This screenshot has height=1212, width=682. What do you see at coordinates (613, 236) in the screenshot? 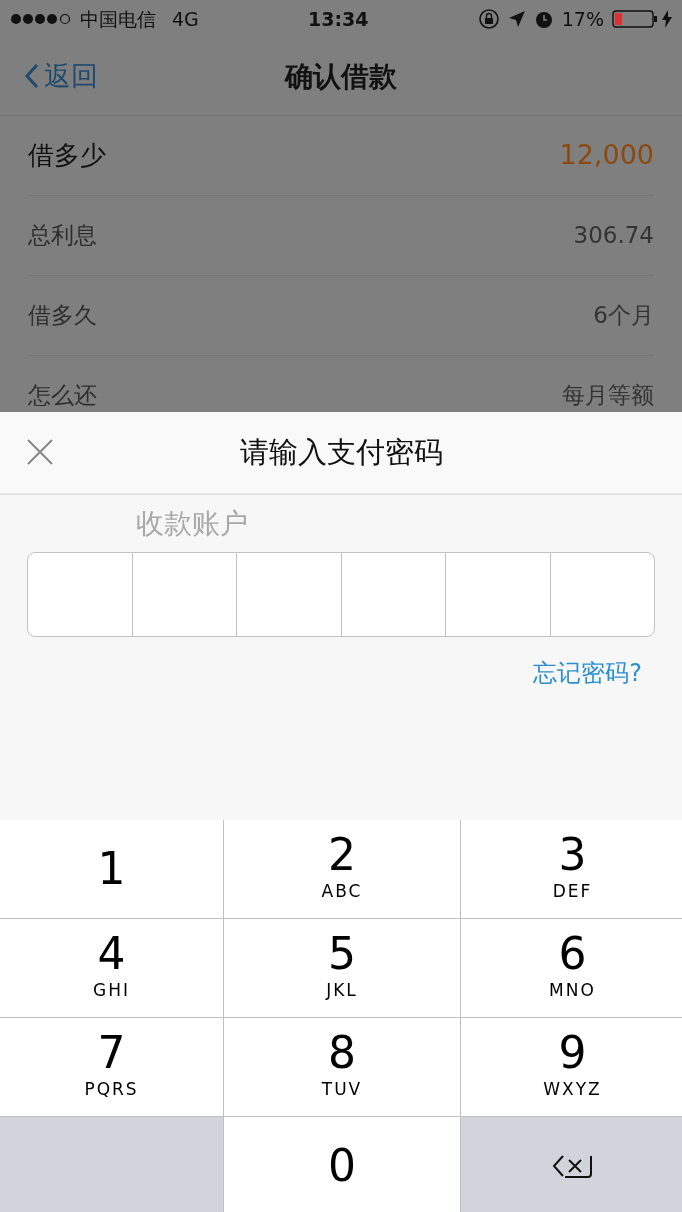
I see `detail-value: 306.74` at bounding box center [613, 236].